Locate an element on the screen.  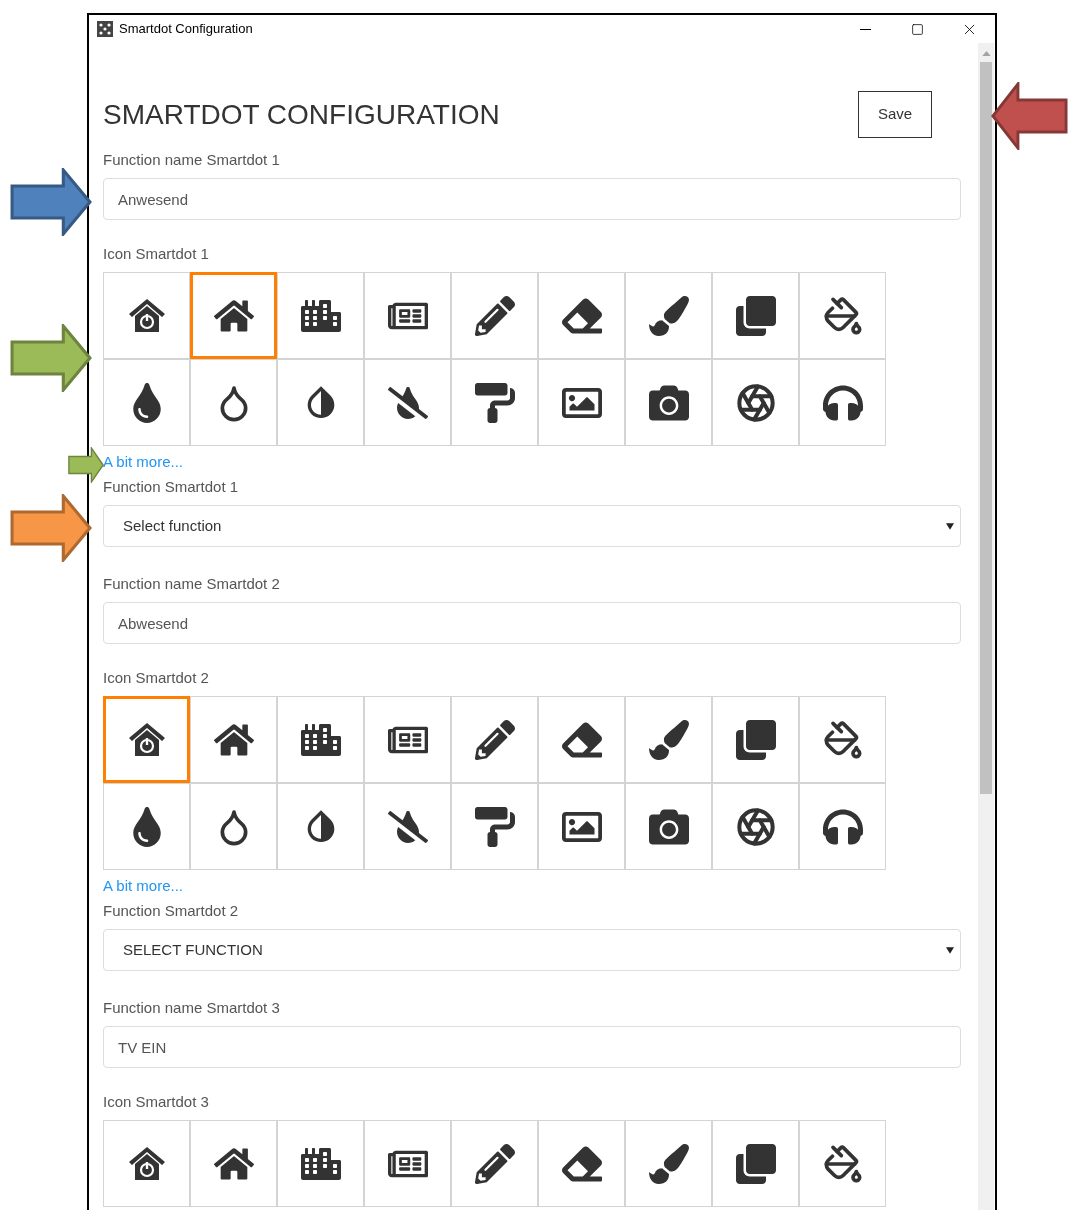
scrollbar-thumb is located at coordinates (986, 428).